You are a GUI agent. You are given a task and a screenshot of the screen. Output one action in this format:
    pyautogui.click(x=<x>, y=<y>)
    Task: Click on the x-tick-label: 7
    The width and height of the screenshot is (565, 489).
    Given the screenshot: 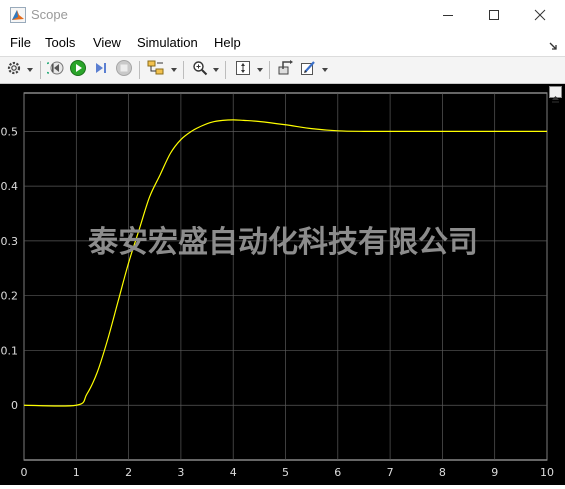 What is the action you would take?
    pyautogui.click(x=390, y=472)
    